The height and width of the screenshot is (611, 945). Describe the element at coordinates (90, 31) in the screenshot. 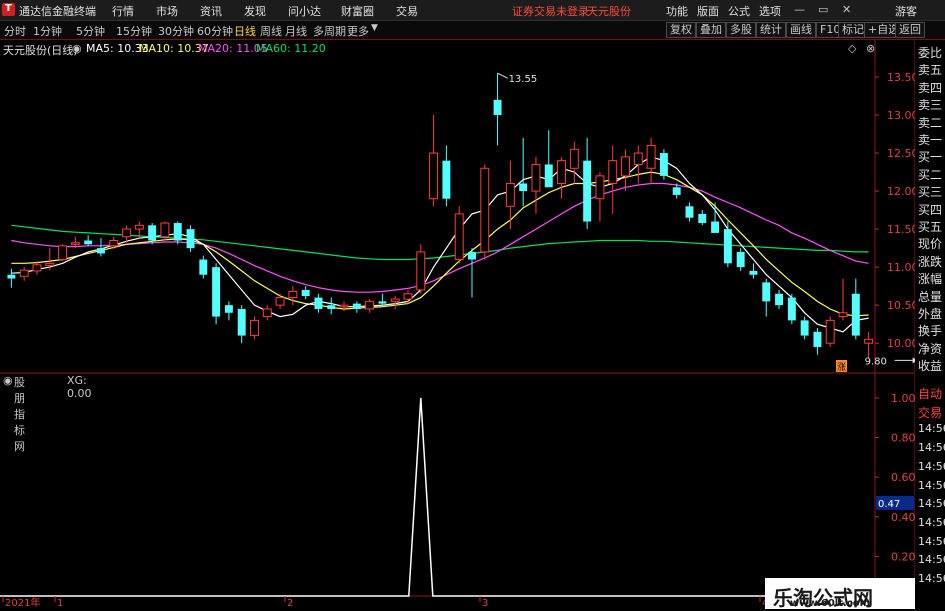

I see `period-5min: 5分钟` at that location.